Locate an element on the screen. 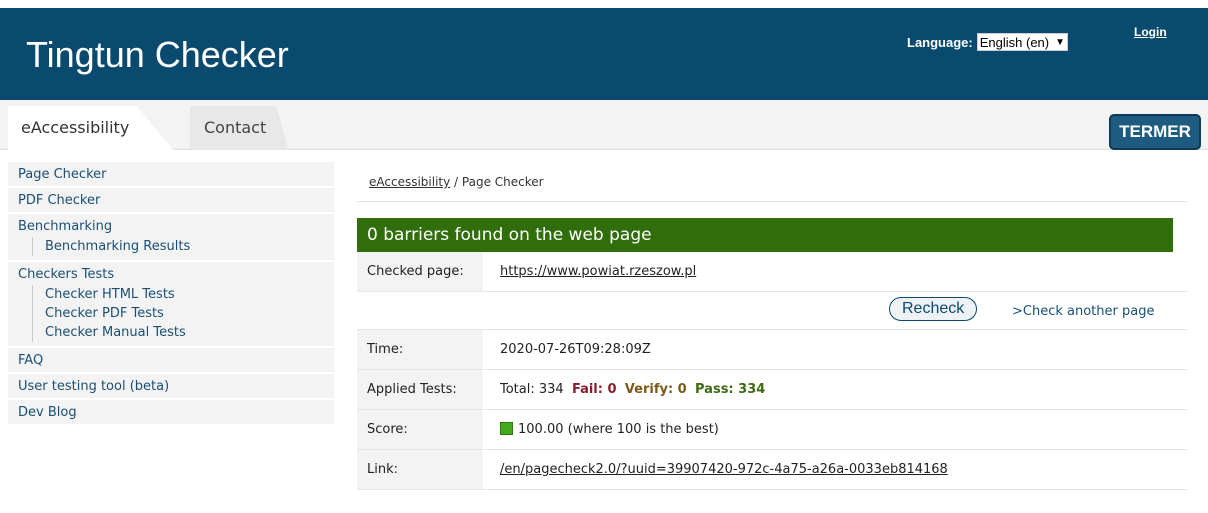 The image size is (1208, 513). sidebar-subgroup-benchmarking: Benchmarking Results is located at coordinates (178, 246).